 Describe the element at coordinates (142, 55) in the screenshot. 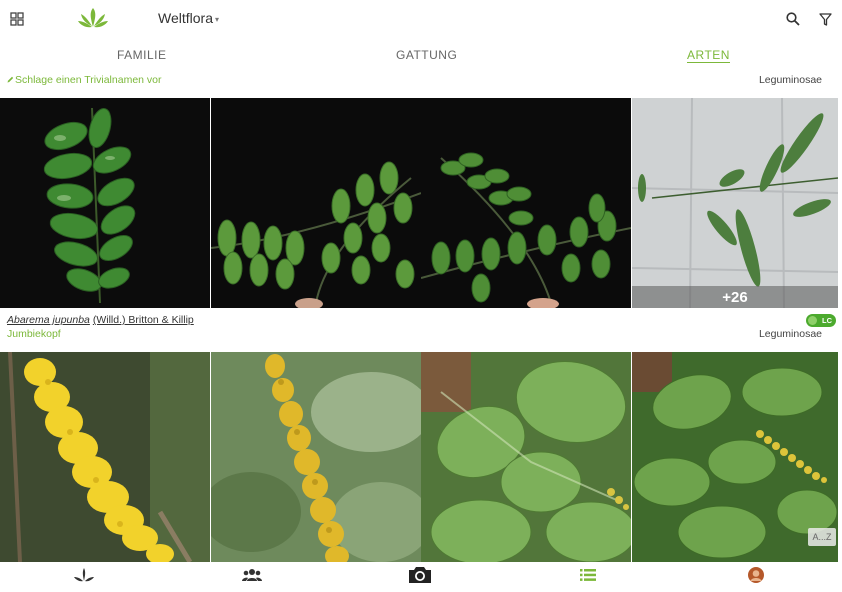

I see `tab-familie: FAMILIE` at that location.